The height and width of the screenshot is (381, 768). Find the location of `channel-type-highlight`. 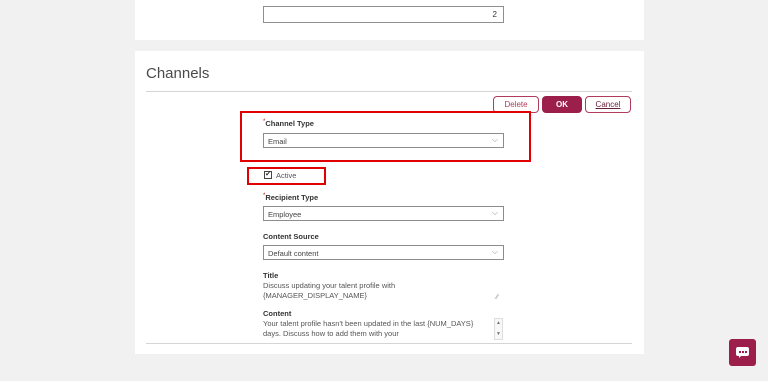

channel-type-highlight is located at coordinates (385, 136).